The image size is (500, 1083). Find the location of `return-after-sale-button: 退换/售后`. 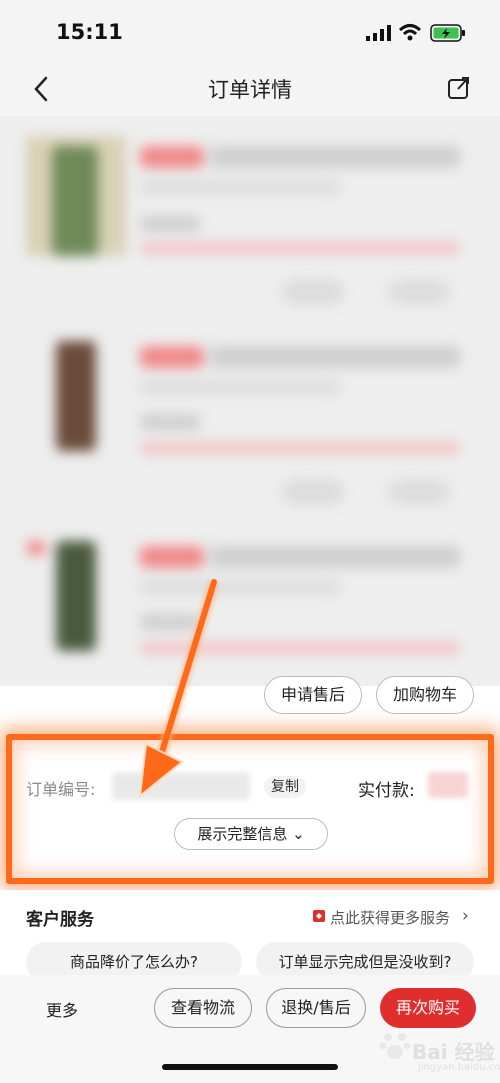

return-after-sale-button: 退换/售后 is located at coordinates (316, 1008).